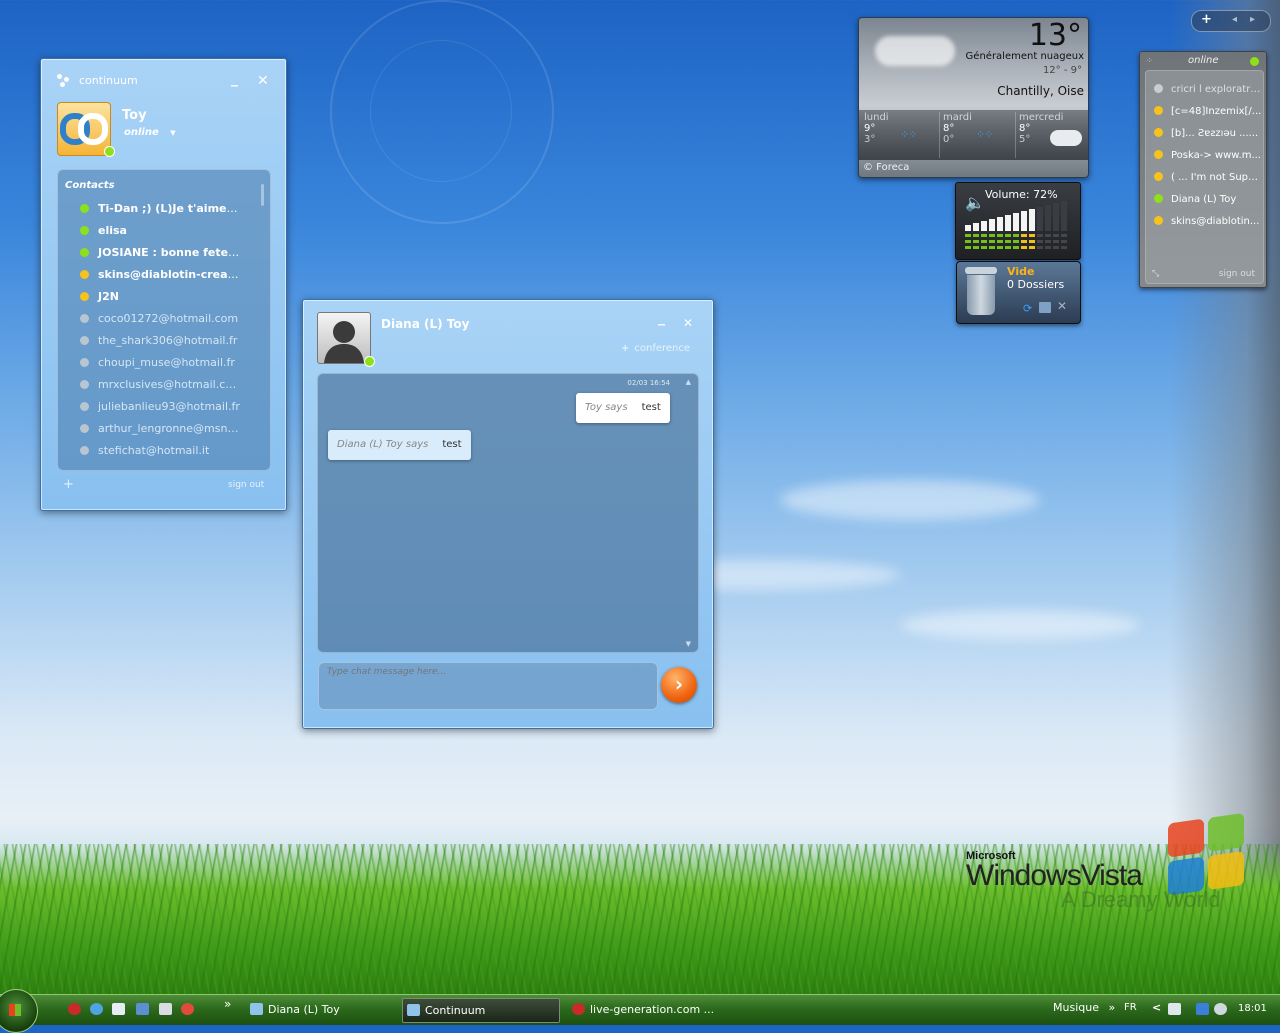 The height and width of the screenshot is (1033, 1280). I want to click on tray-expand-button: <, so click(1156, 1007).